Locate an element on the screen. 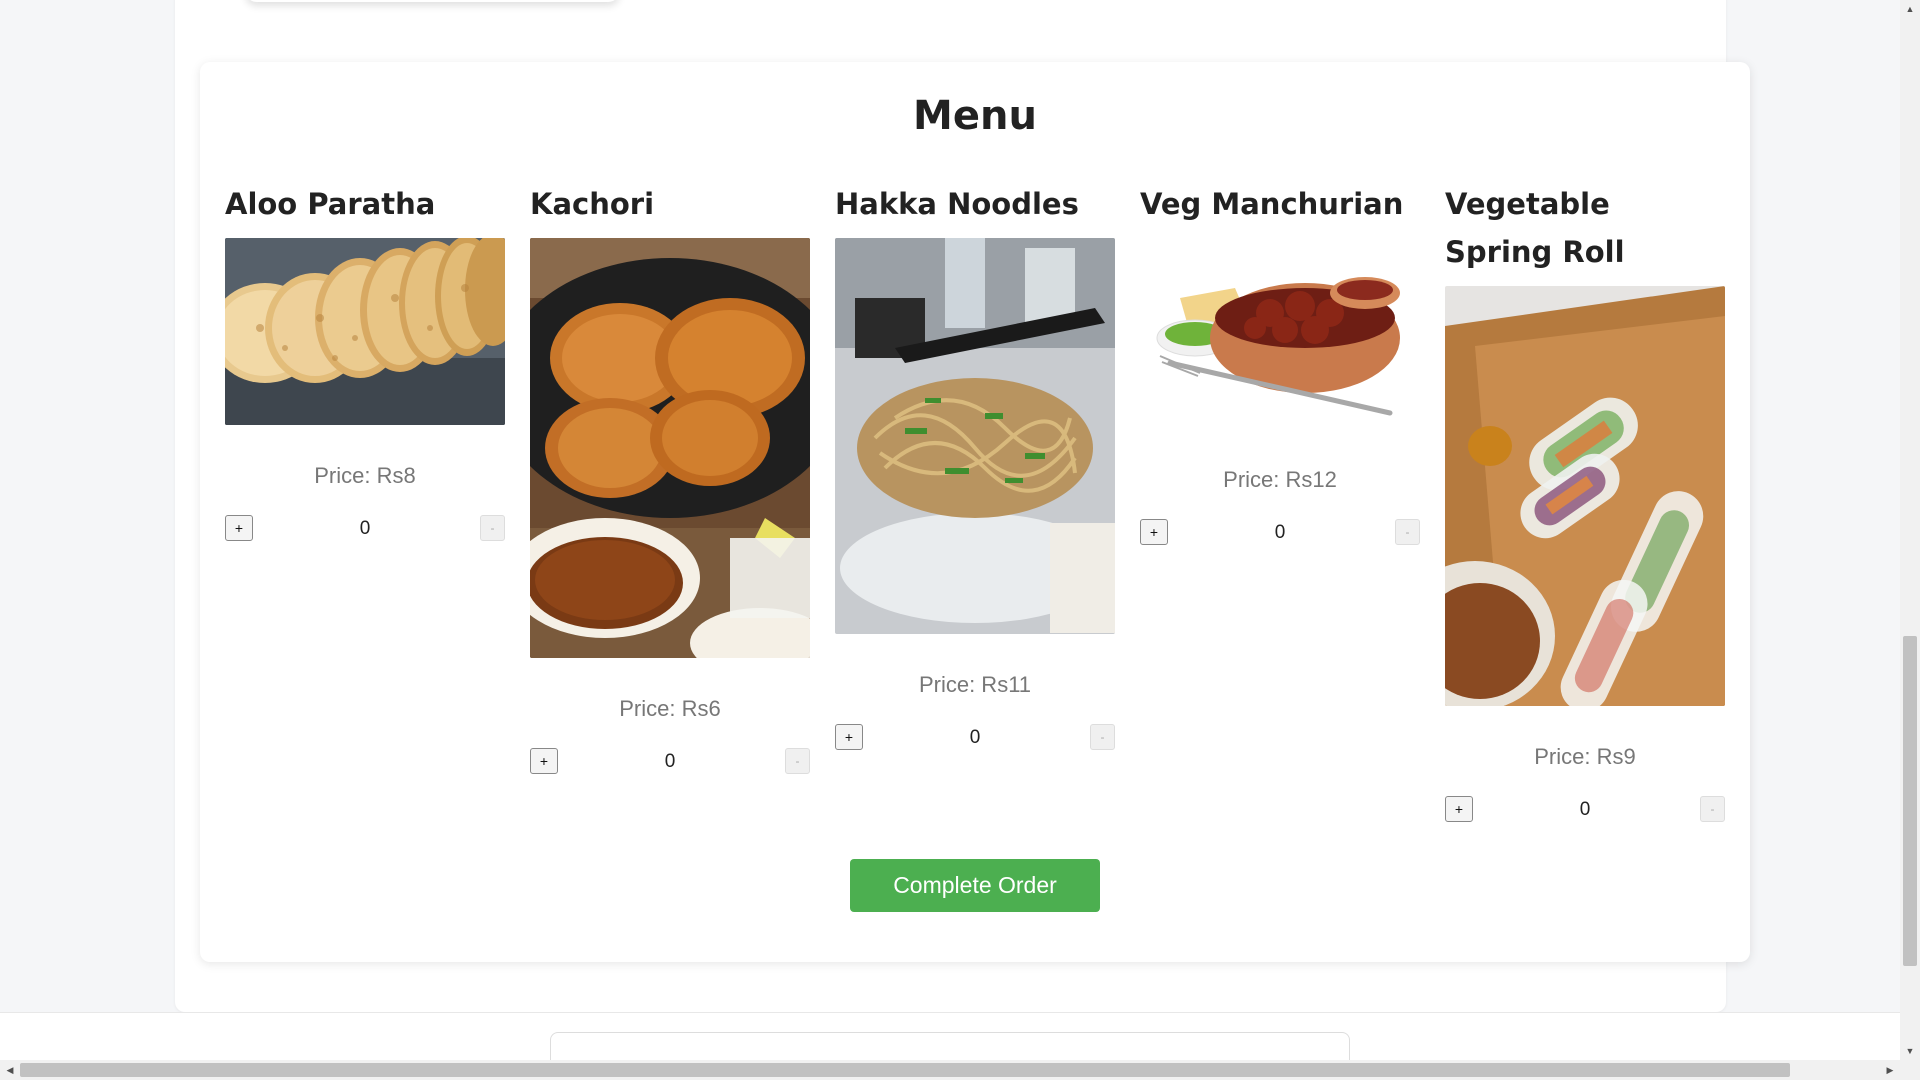 Image resolution: width=1920 pixels, height=1080 pixels. item-name: Vegetable Spring Roll is located at coordinates (1535, 228).